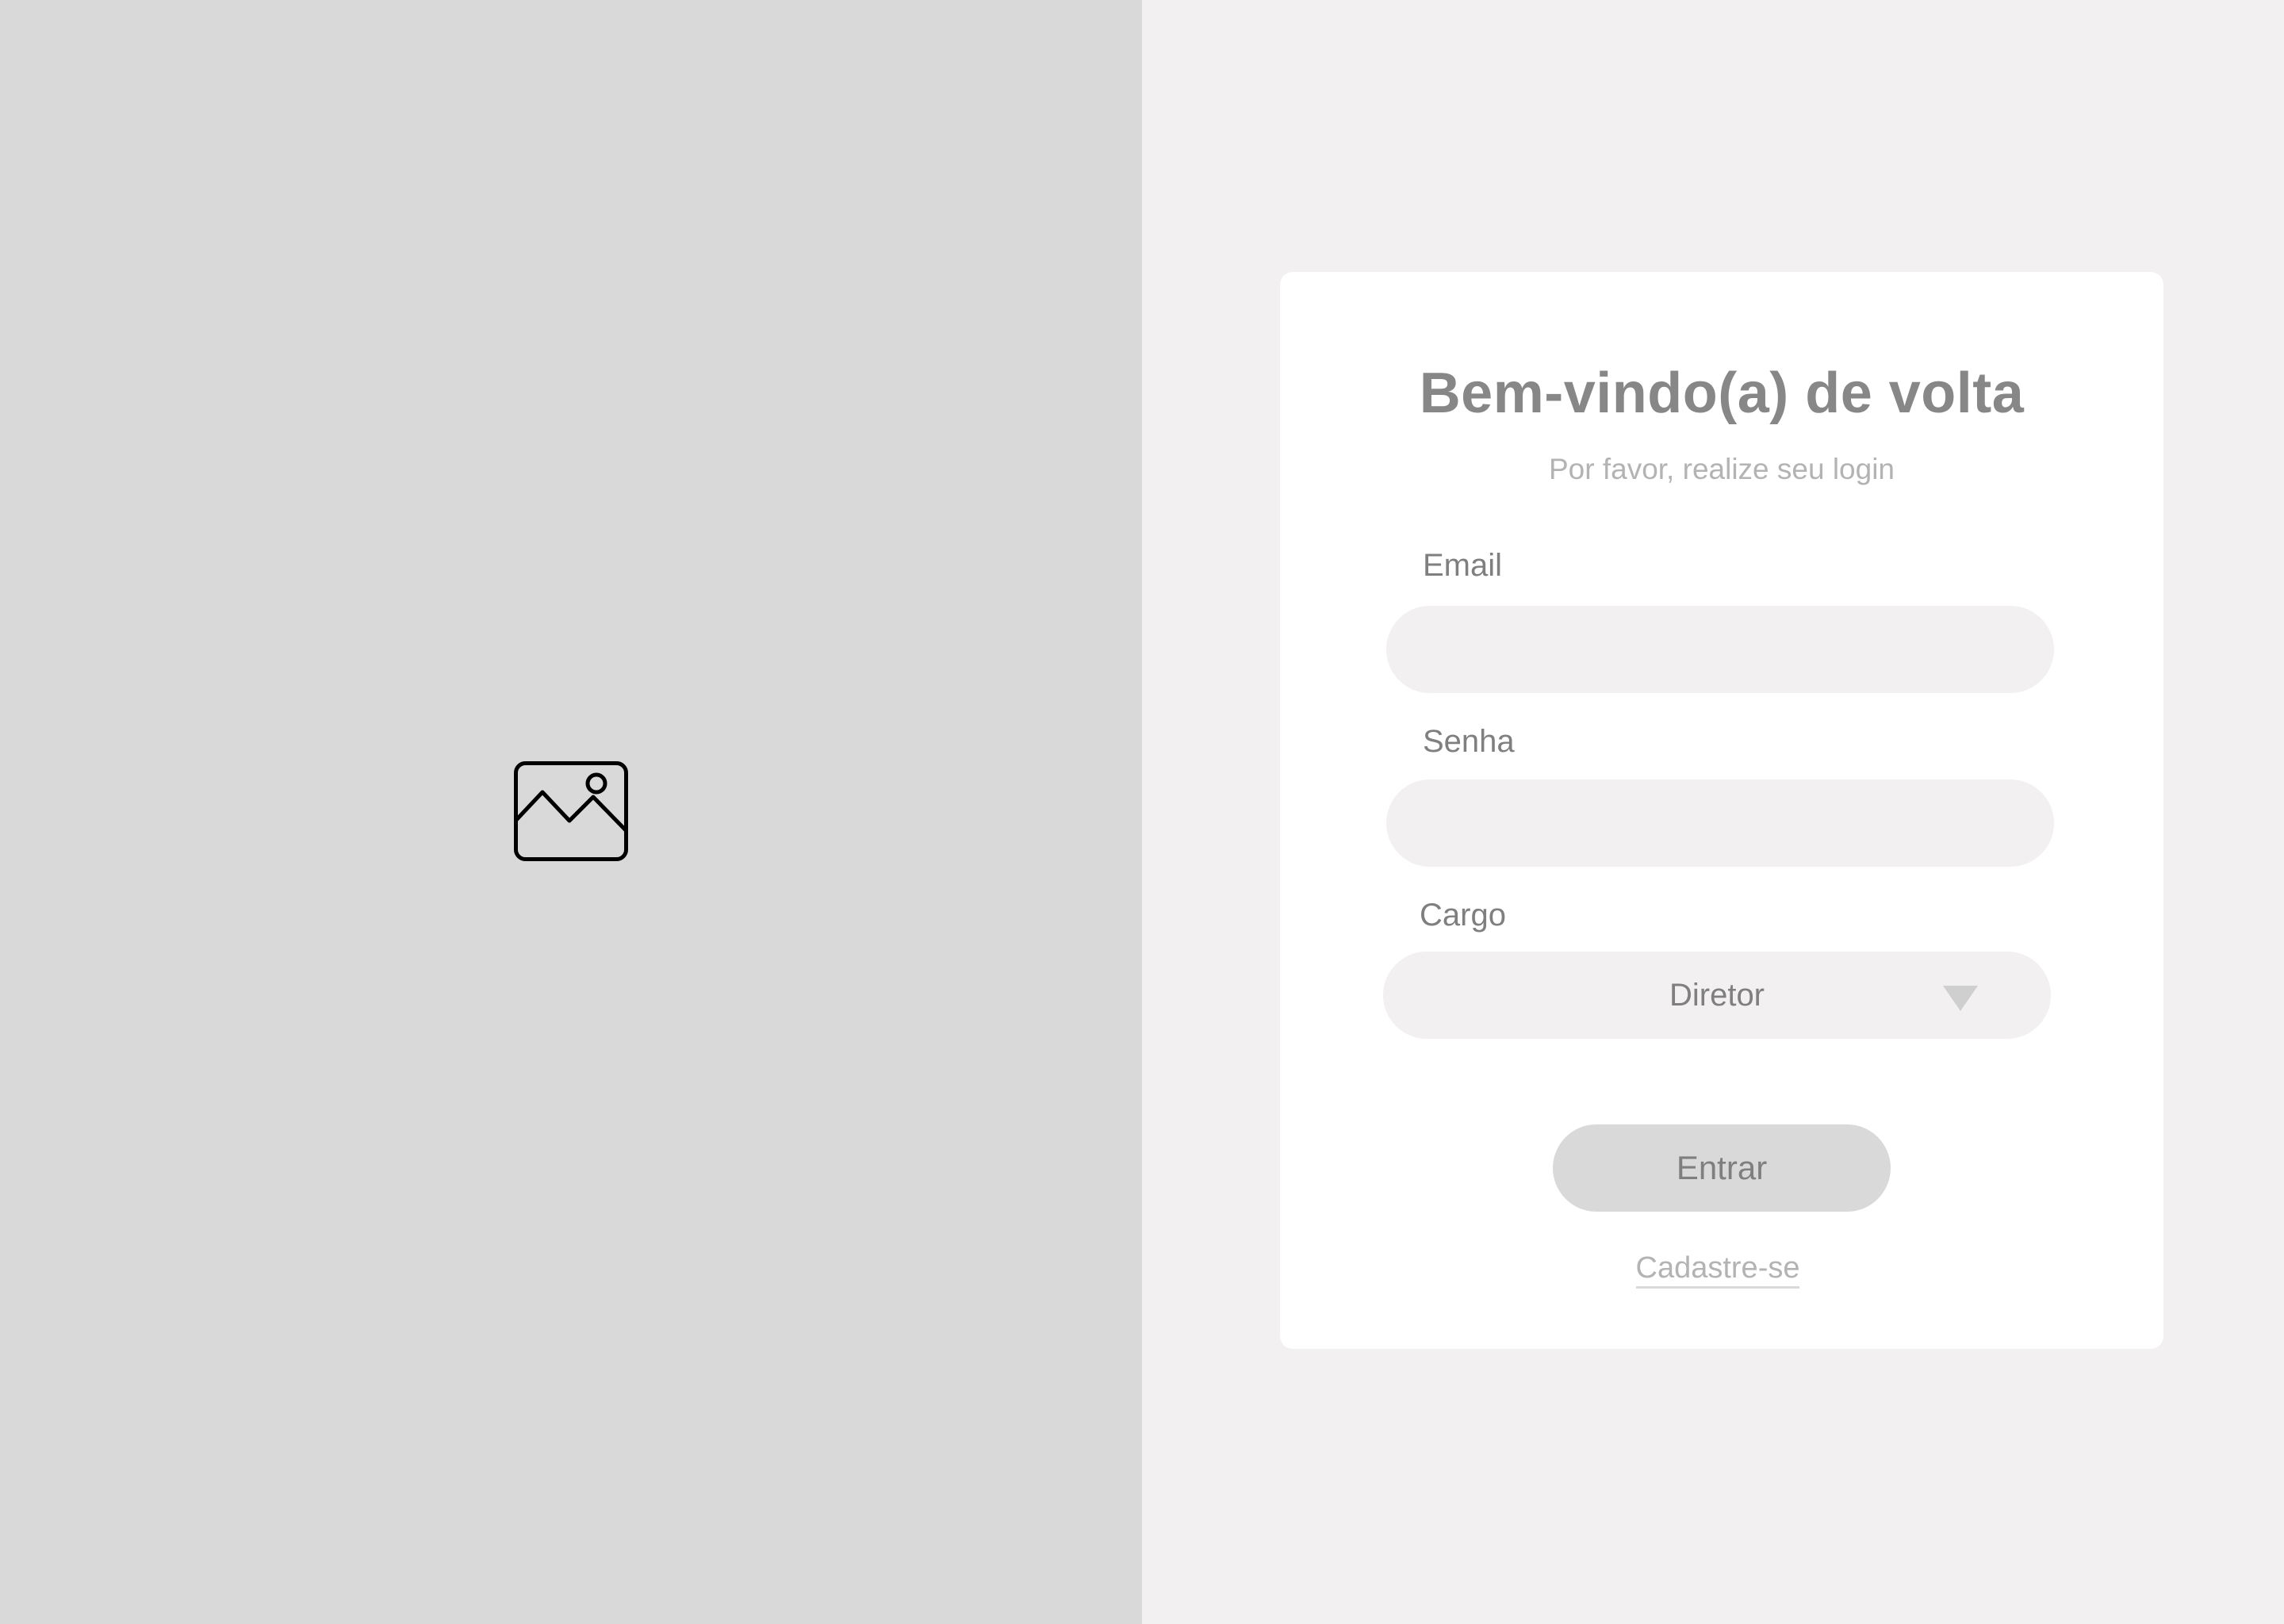 The image size is (2284, 1624). I want to click on role-label: Cargo, so click(1463, 915).